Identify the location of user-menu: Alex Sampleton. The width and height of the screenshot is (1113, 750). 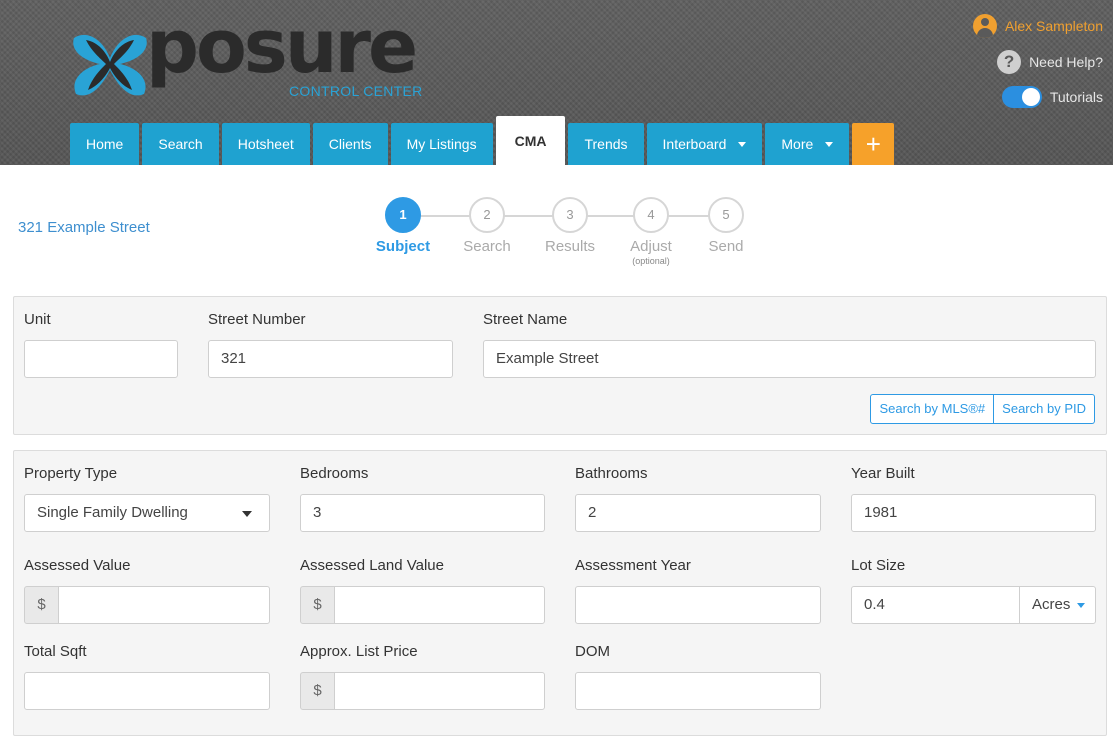
(1037, 26).